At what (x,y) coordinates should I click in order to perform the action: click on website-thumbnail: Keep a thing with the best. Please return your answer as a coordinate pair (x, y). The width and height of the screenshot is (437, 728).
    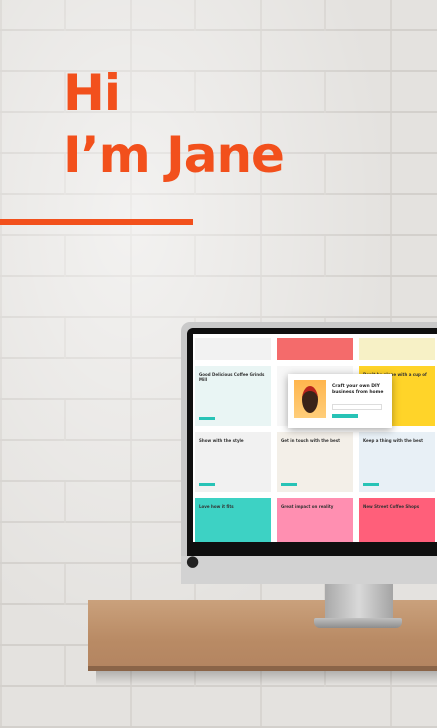
    Looking at the image, I should click on (397, 462).